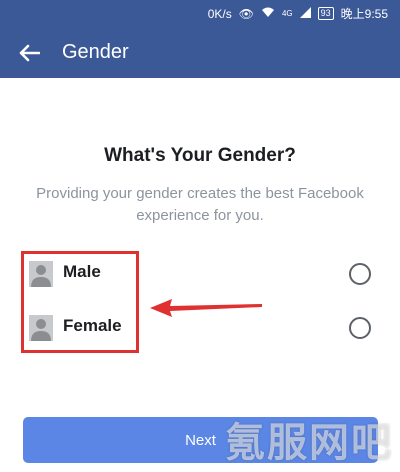 The height and width of the screenshot is (472, 400). I want to click on signal-icon, so click(305, 13).